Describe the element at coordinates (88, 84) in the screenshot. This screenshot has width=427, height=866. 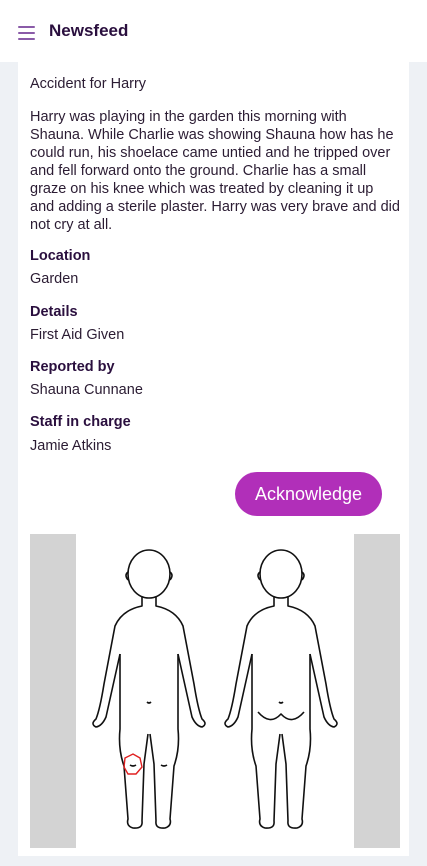
I see `incident-heading: Accident for Harry` at that location.